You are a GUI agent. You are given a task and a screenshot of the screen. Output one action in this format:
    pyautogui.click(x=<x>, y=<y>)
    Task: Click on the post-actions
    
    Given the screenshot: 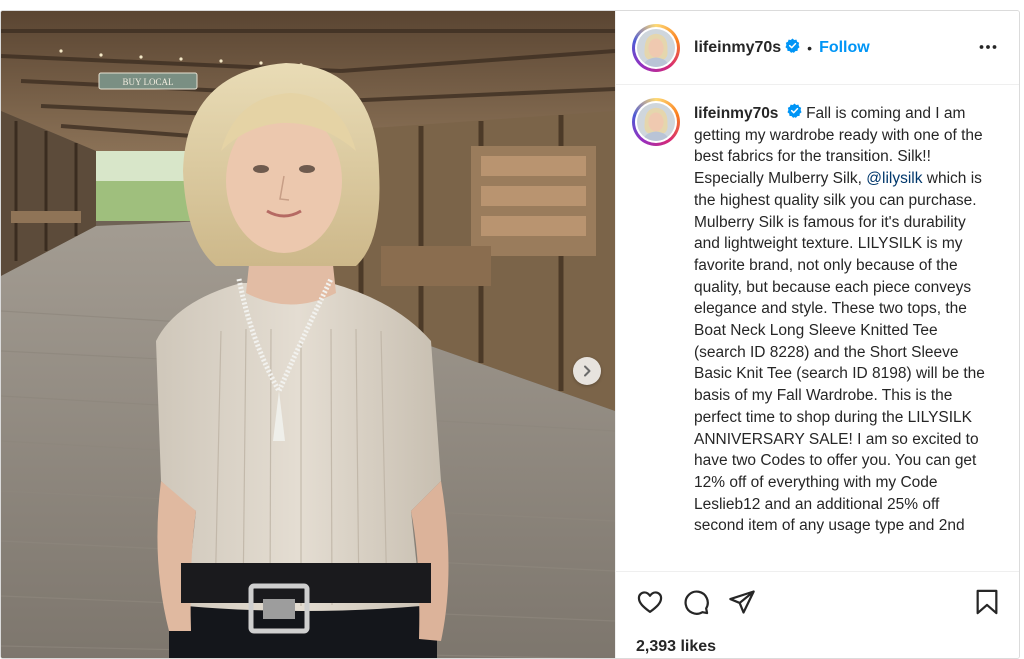 What is the action you would take?
    pyautogui.click(x=818, y=602)
    